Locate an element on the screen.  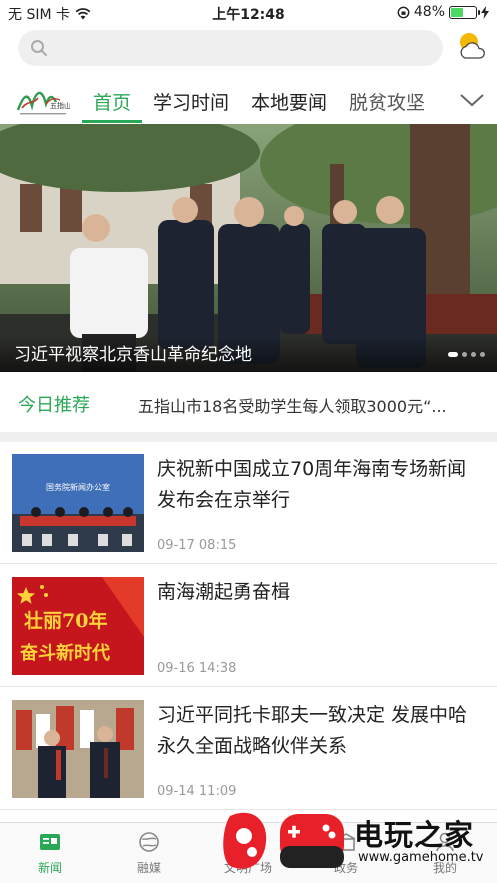
recommend-label: 今日推荐 is located at coordinates (54, 405).